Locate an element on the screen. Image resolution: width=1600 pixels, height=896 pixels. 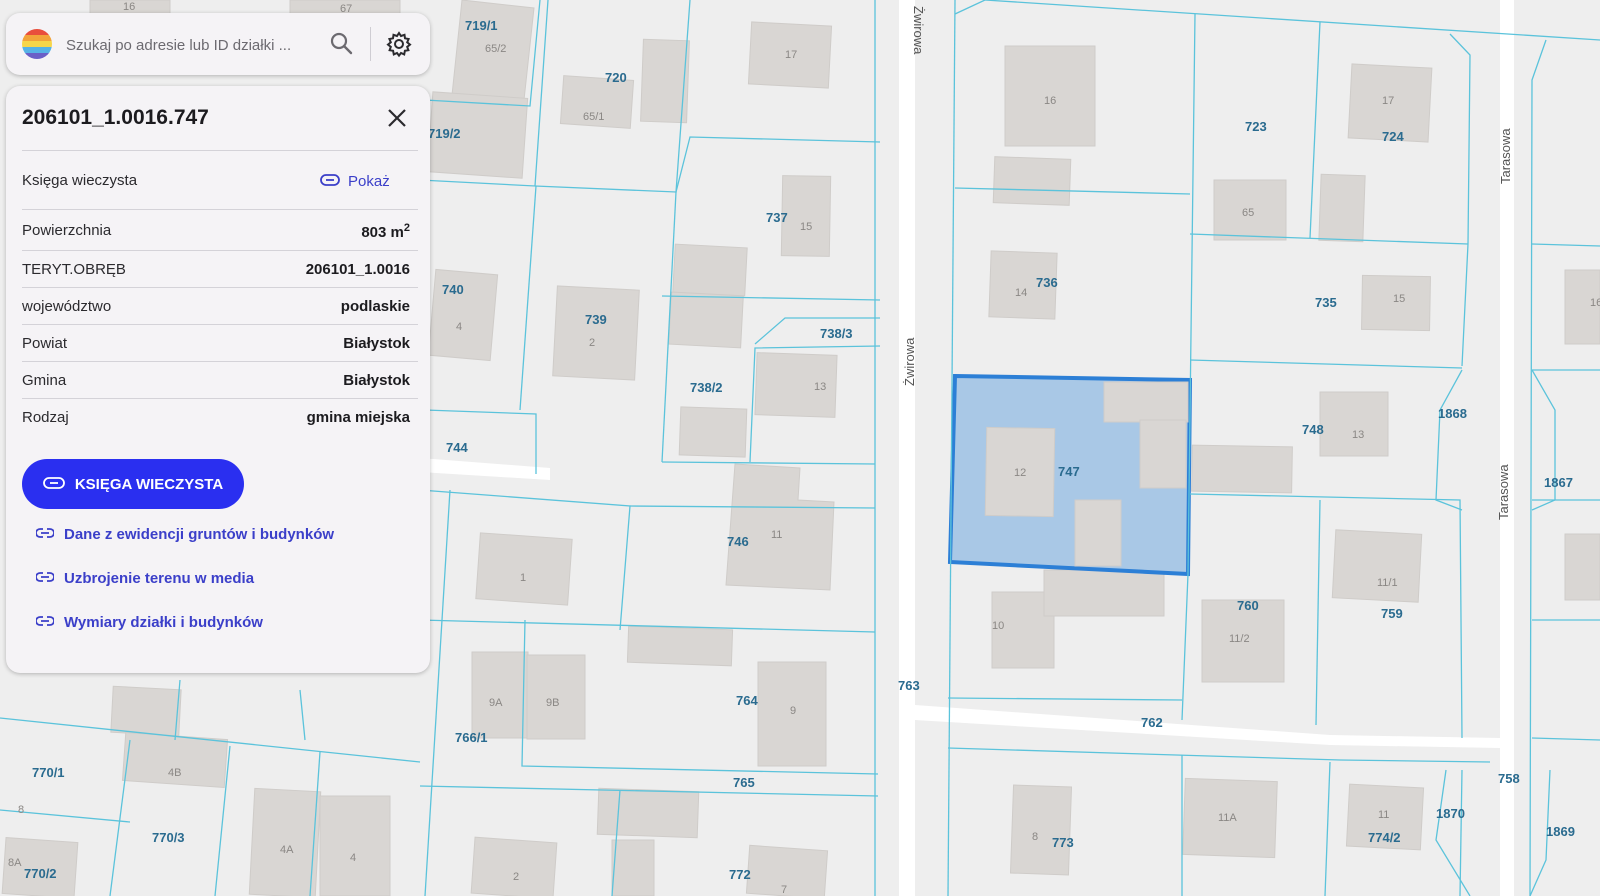
parcel-label: 774/2 is located at coordinates (1384, 837).